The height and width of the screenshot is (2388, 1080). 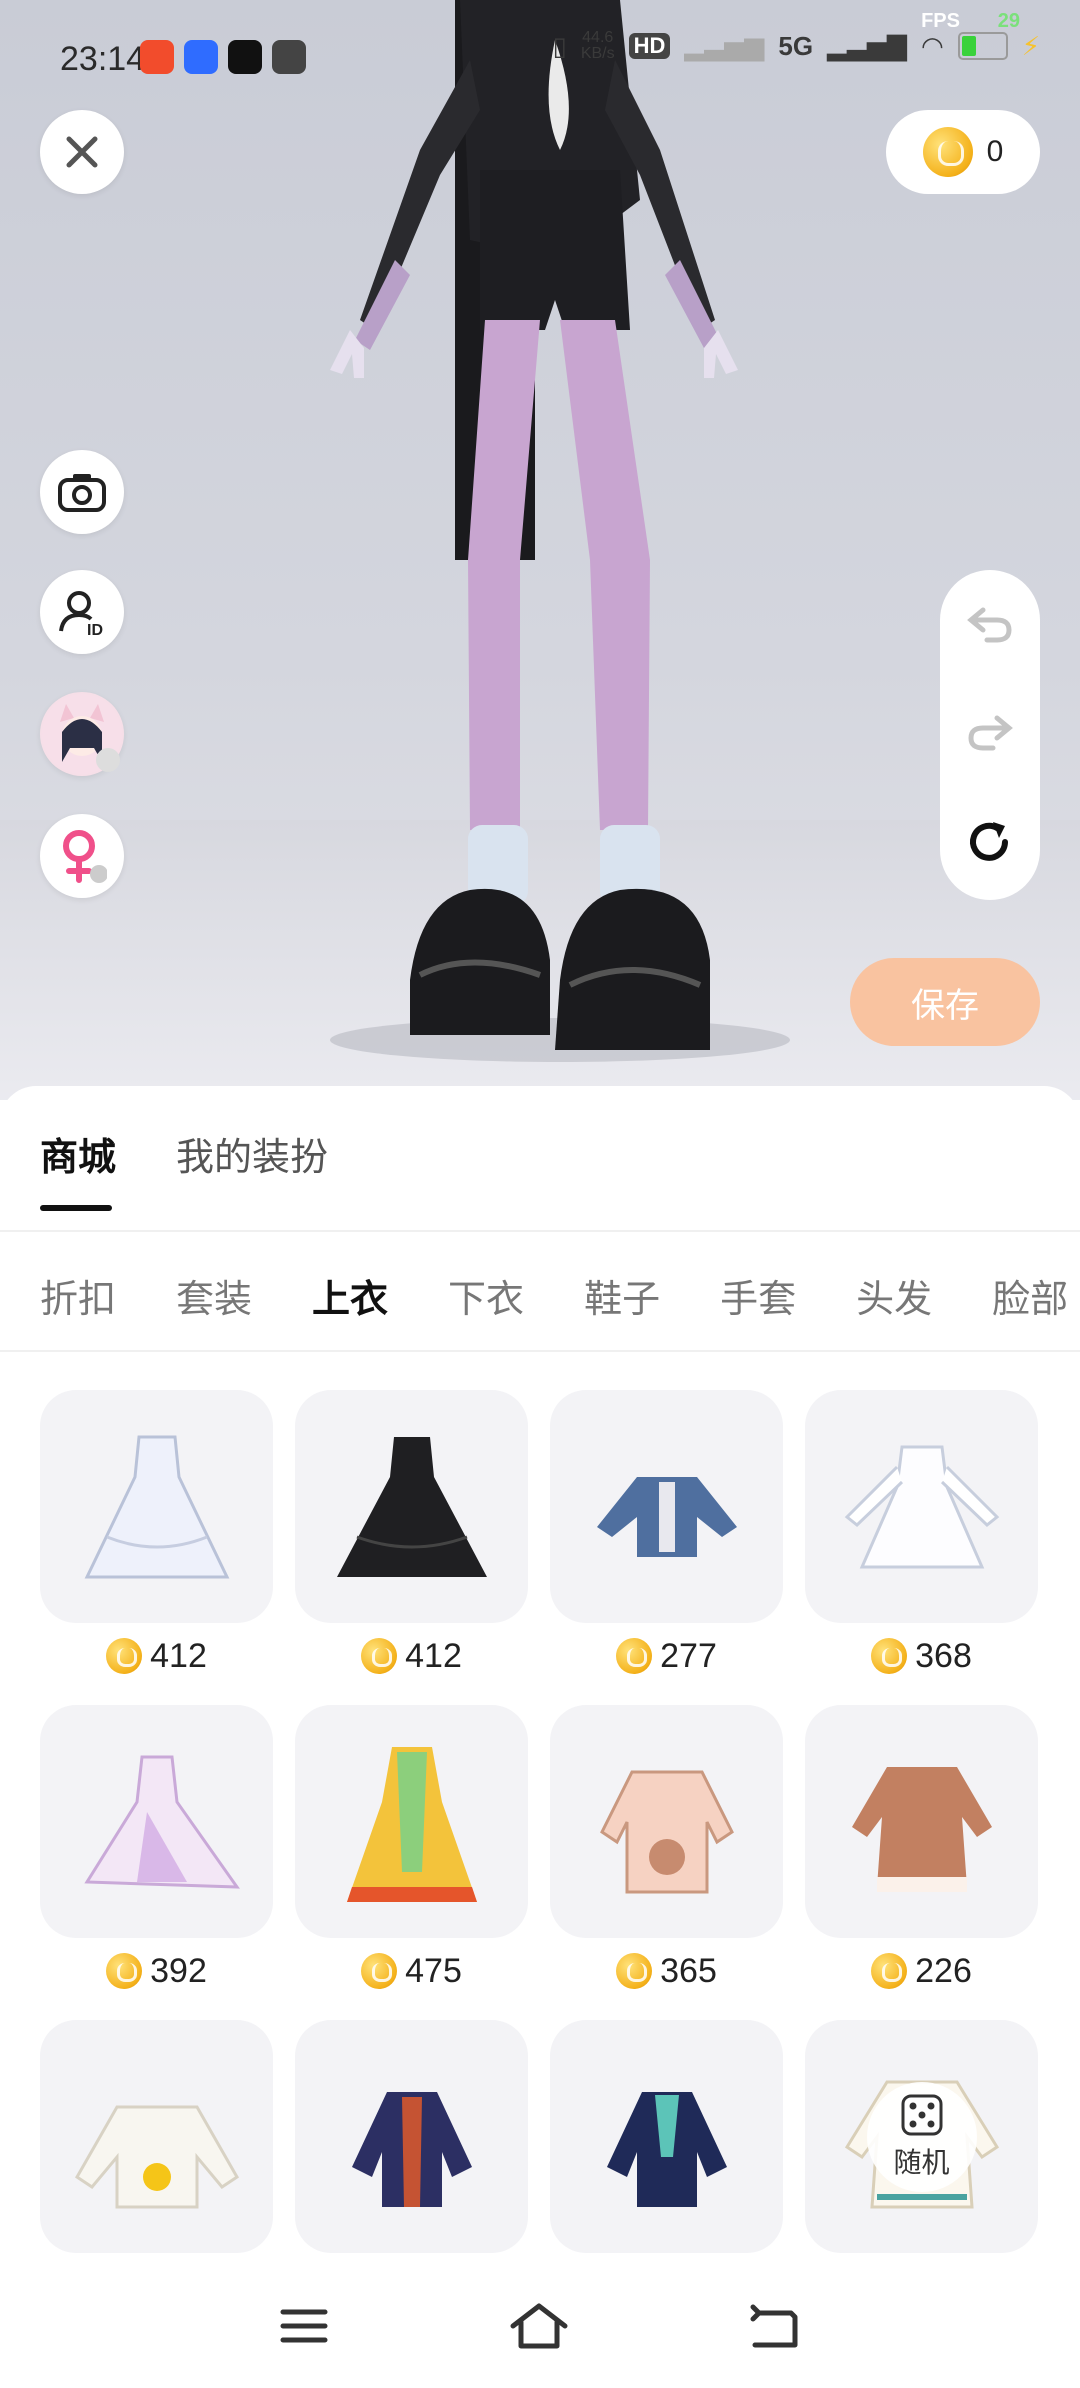 I want to click on item-card: 392, so click(x=156, y=1848).